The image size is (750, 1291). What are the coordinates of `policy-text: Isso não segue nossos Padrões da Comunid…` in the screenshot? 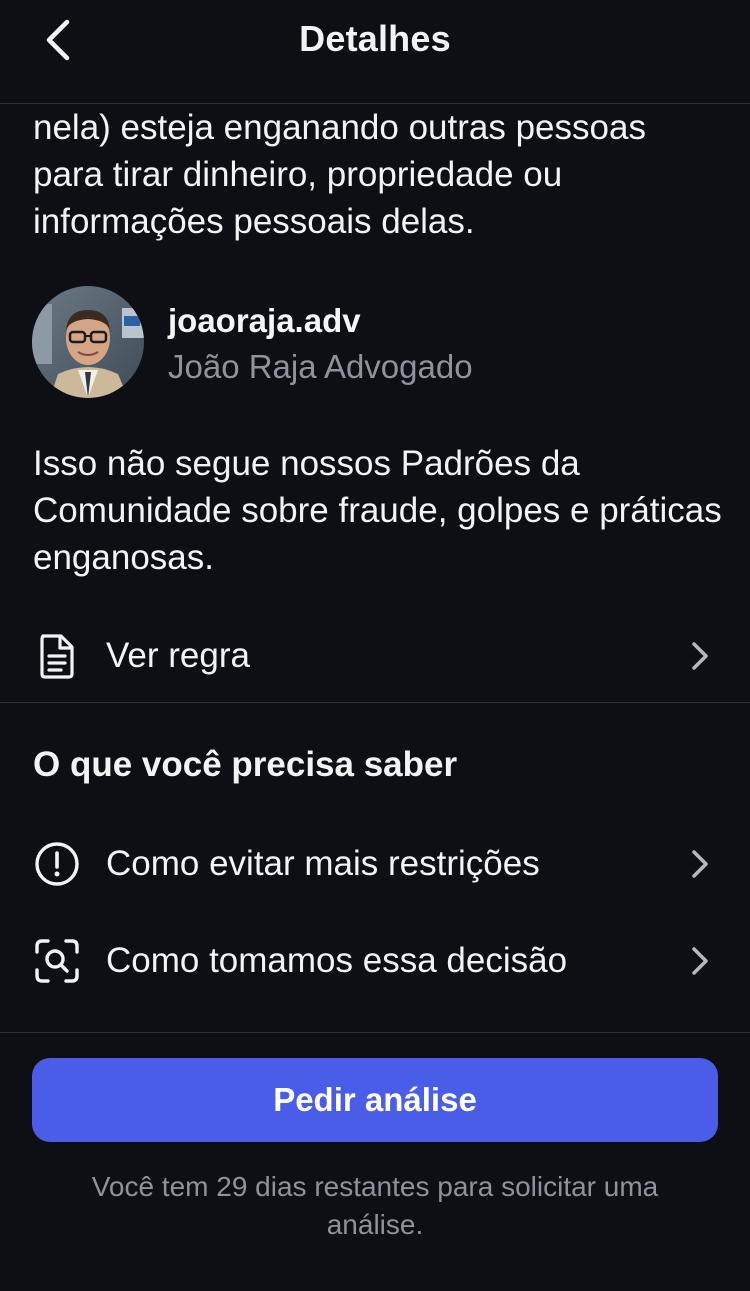 It's located at (377, 510).